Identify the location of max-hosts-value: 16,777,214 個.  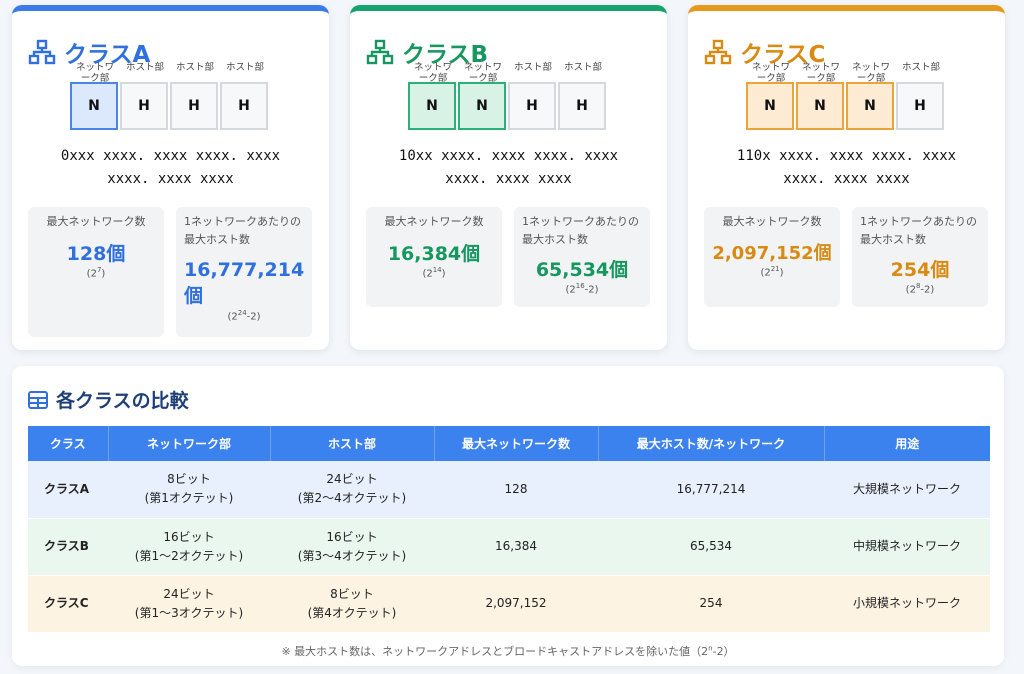
(244, 283).